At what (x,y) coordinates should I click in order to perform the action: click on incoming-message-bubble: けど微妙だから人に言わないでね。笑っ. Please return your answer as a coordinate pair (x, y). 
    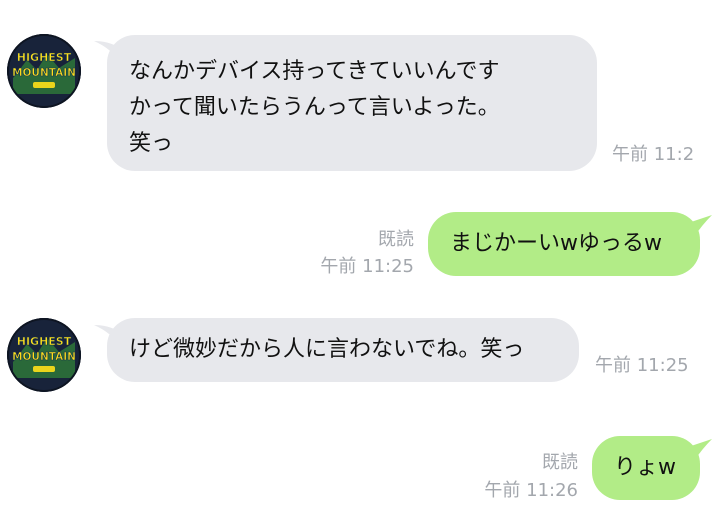
    Looking at the image, I should click on (343, 350).